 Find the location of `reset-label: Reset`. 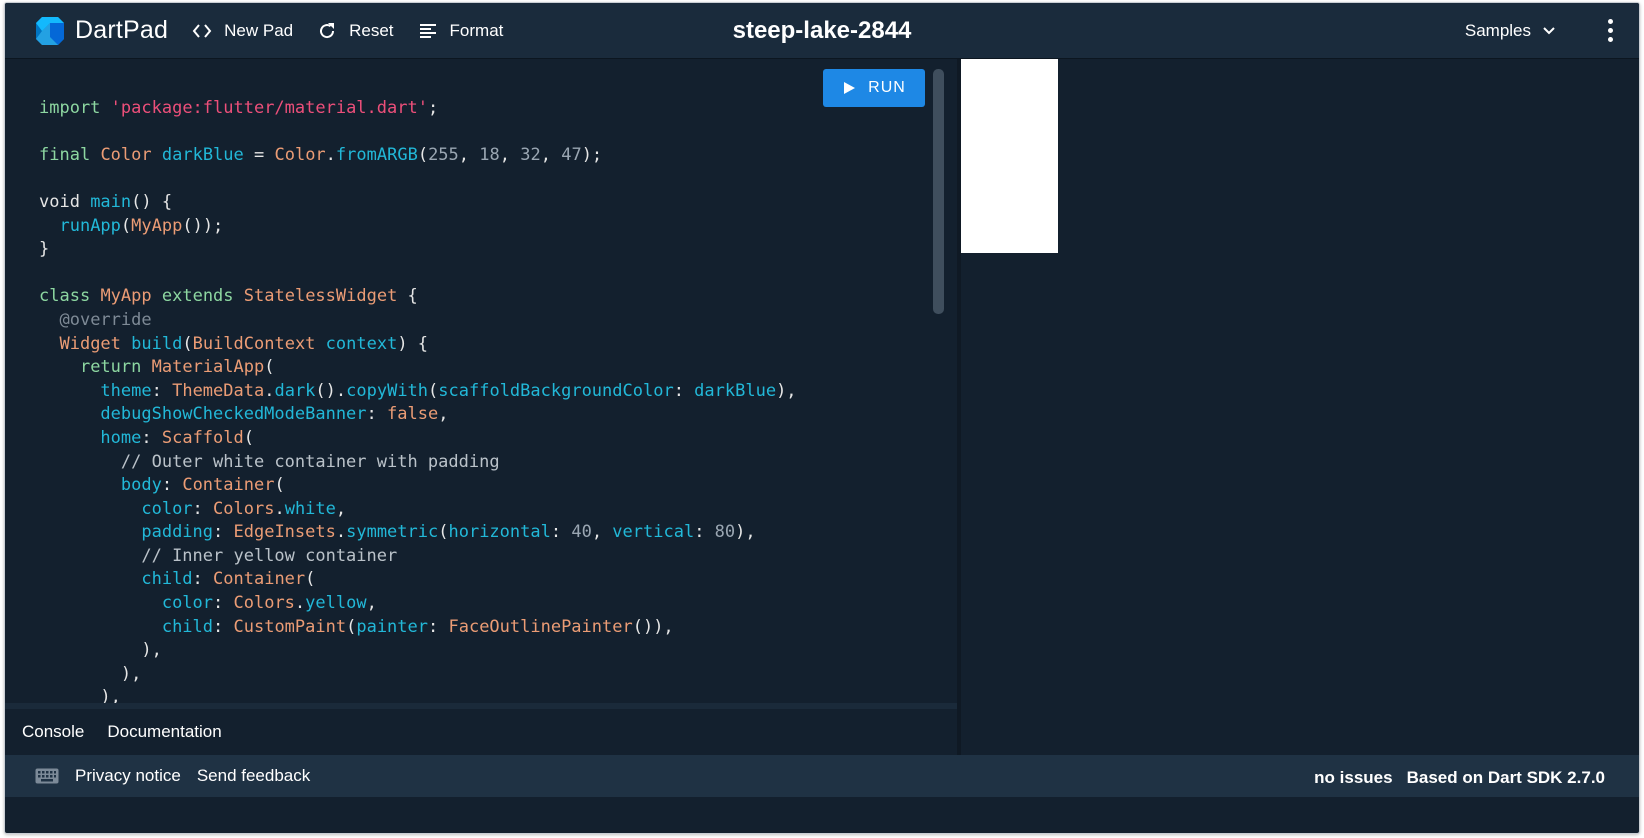

reset-label: Reset is located at coordinates (371, 30).